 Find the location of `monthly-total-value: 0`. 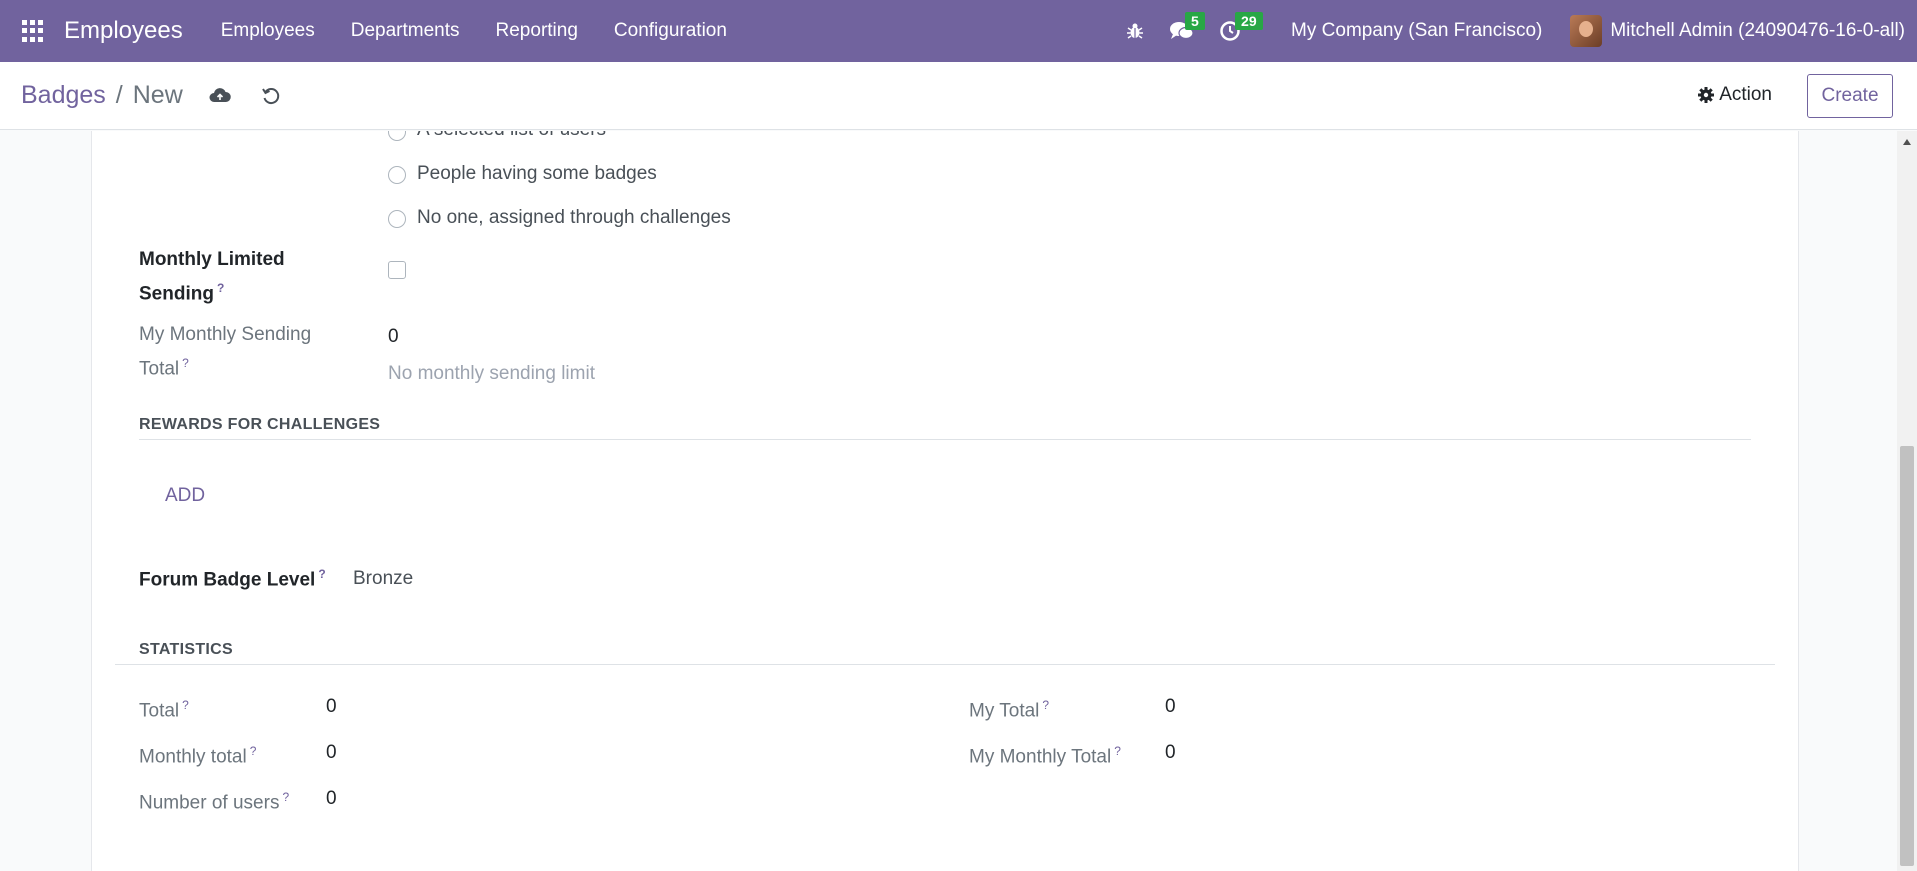

monthly-total-value: 0 is located at coordinates (331, 752).